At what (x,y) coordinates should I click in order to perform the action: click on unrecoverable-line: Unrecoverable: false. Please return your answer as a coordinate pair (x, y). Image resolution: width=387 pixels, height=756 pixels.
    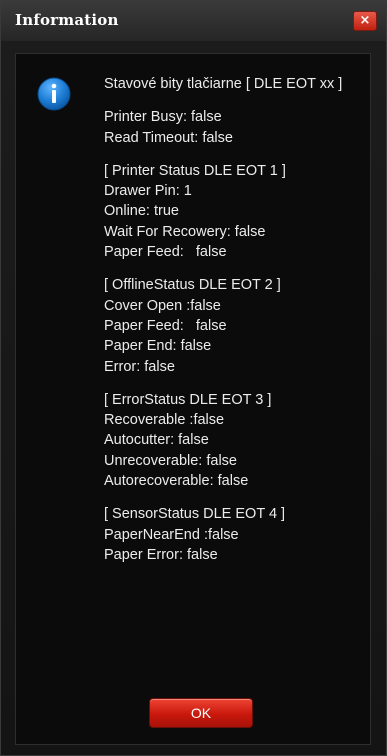
    Looking at the image, I should click on (170, 460).